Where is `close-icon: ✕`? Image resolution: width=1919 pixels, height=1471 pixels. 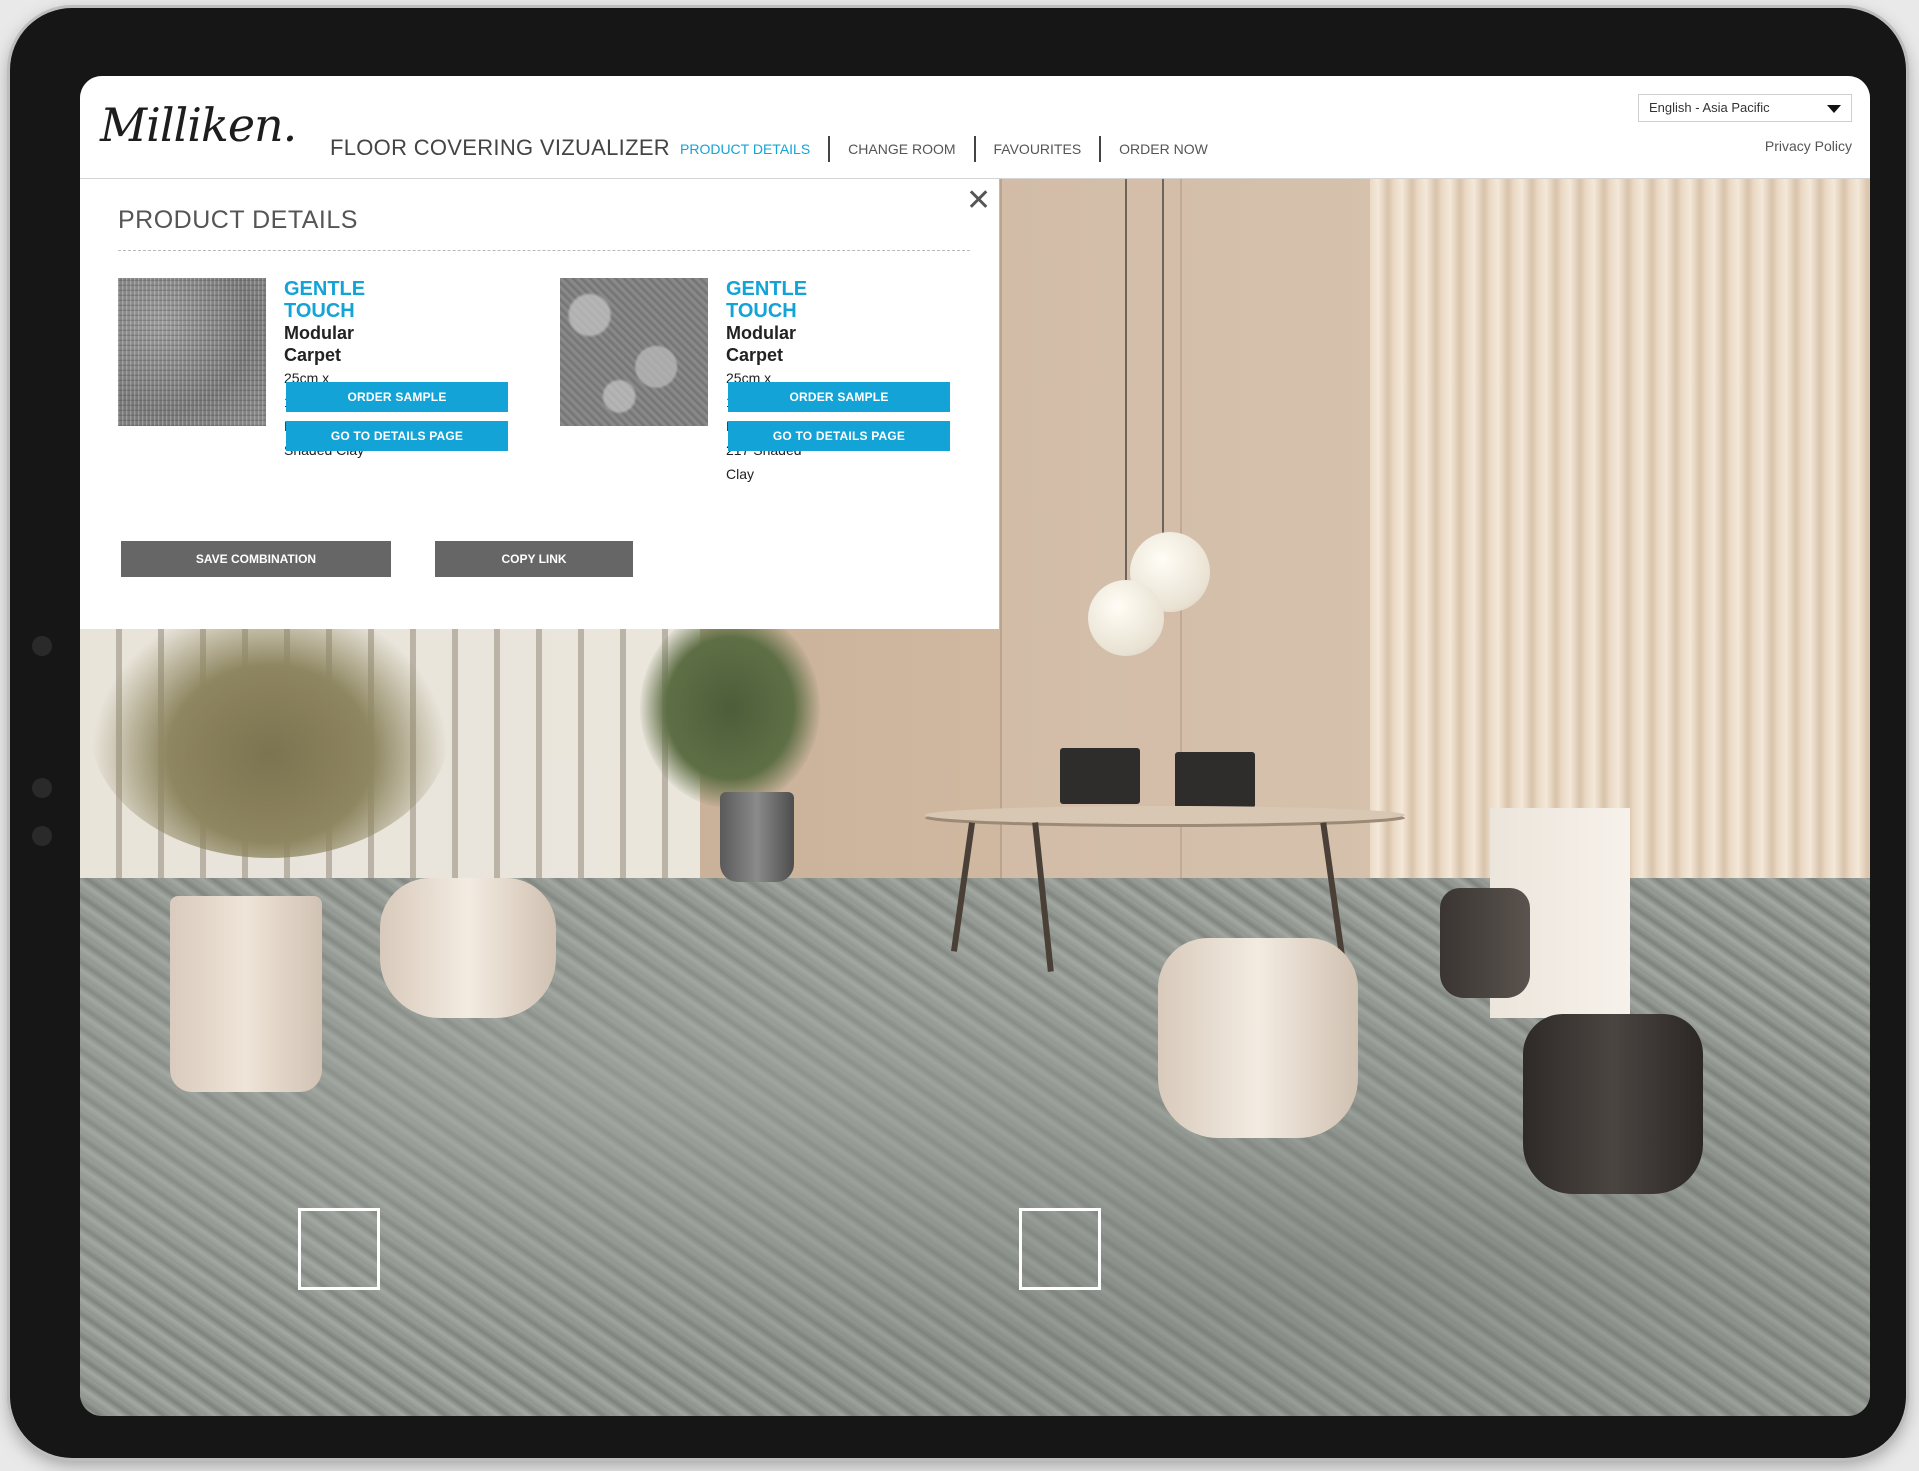
close-icon: ✕ is located at coordinates (978, 201).